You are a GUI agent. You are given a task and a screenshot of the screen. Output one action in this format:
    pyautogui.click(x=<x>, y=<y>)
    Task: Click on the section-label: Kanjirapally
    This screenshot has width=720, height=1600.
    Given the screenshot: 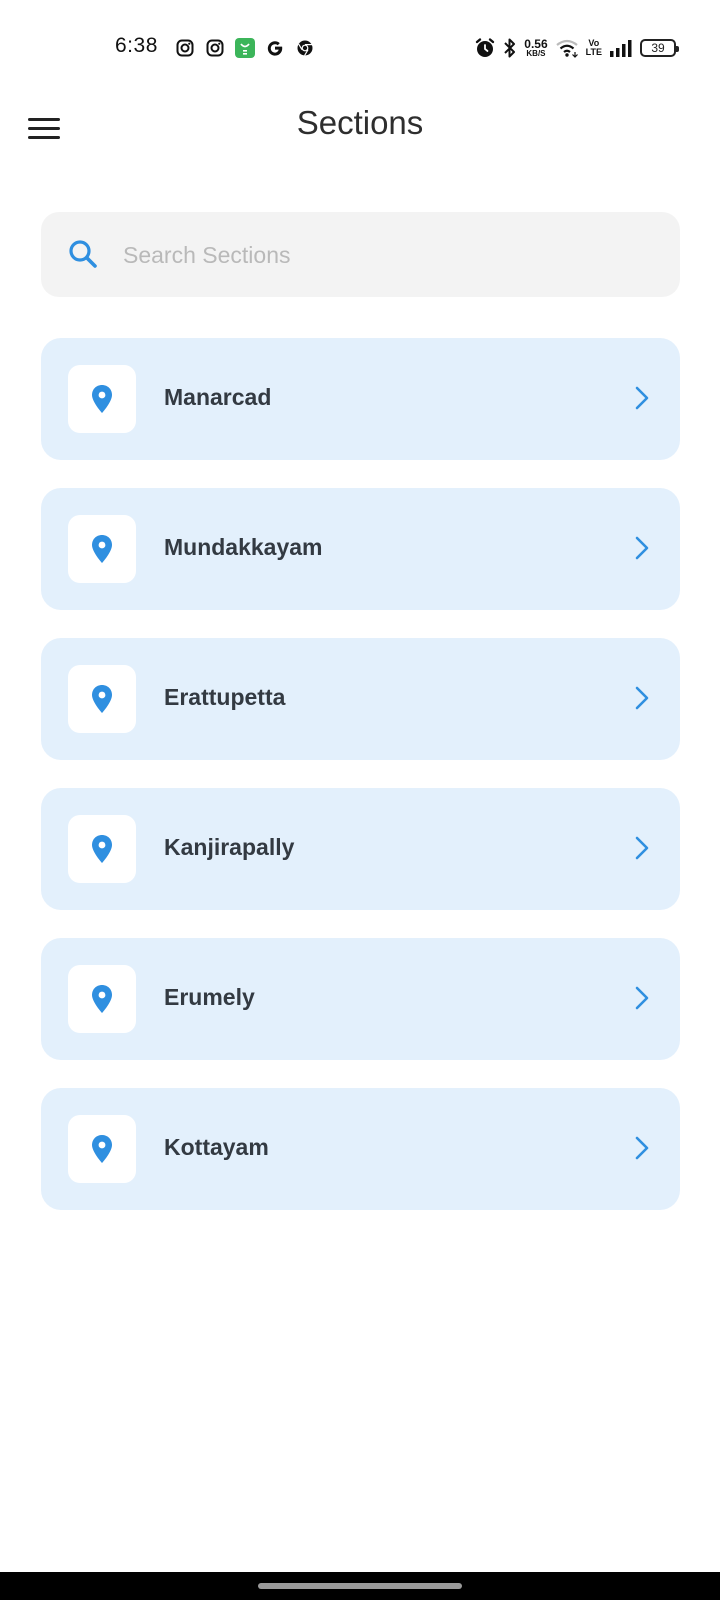 What is the action you would take?
    pyautogui.click(x=229, y=847)
    